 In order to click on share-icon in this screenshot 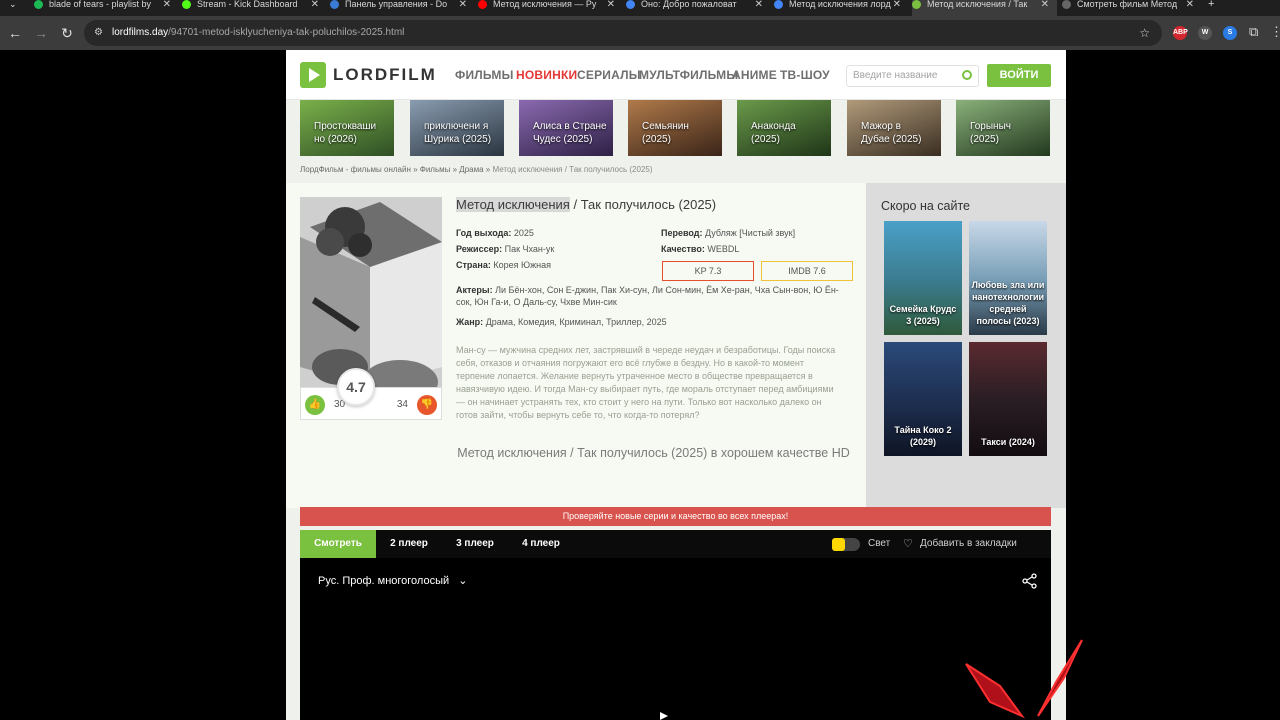, I will do `click(1030, 581)`.